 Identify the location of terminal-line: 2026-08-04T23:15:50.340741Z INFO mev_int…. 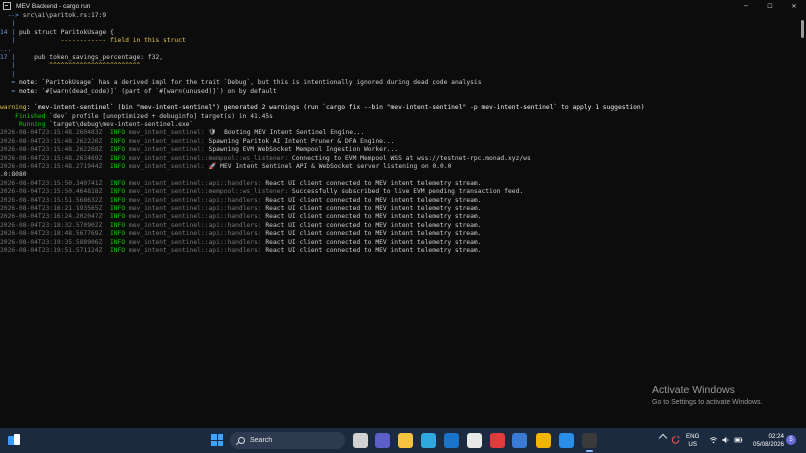
(400, 184).